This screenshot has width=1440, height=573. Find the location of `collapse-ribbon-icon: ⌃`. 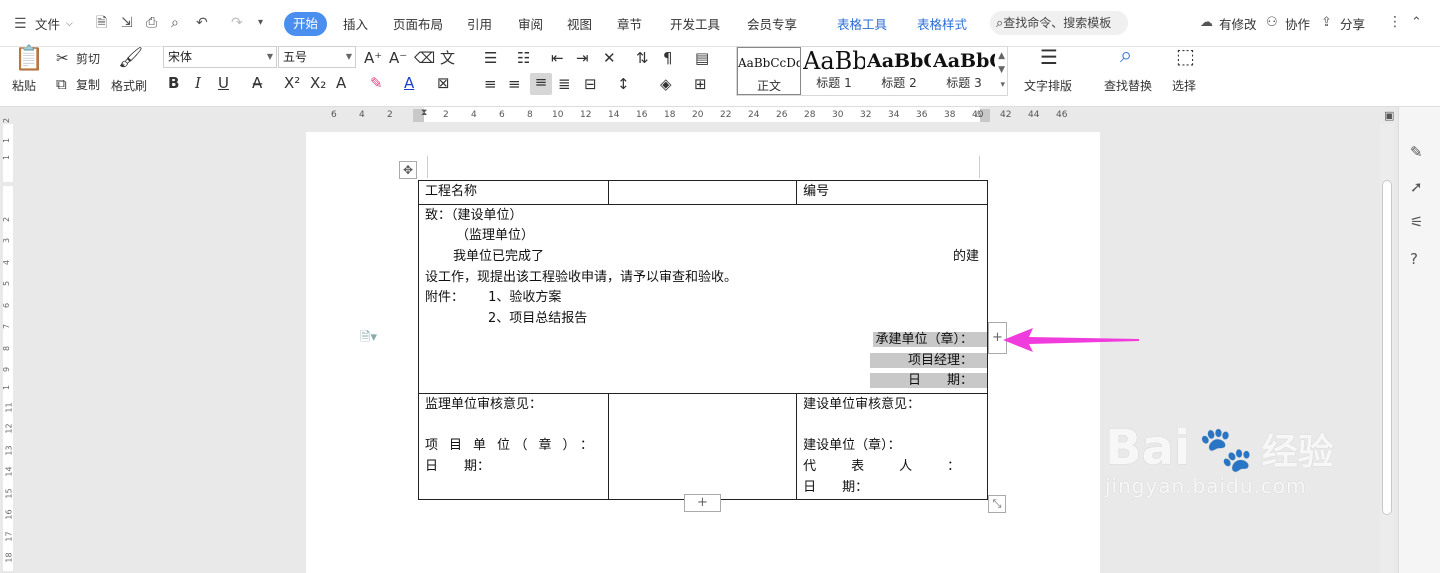

collapse-ribbon-icon: ⌃ is located at coordinates (1416, 23).